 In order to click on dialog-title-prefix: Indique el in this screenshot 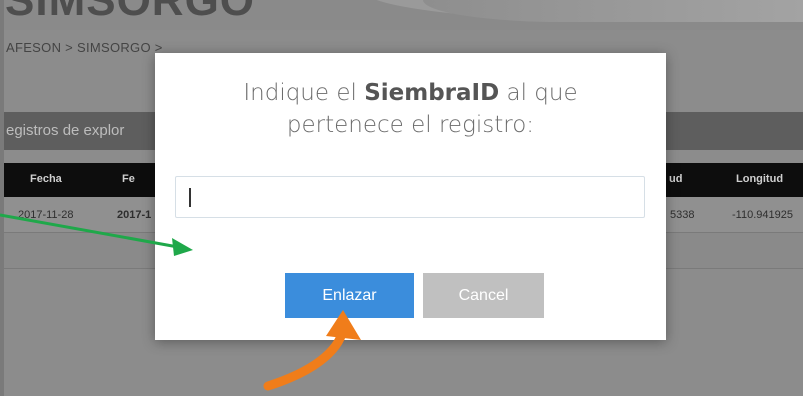, I will do `click(304, 93)`.